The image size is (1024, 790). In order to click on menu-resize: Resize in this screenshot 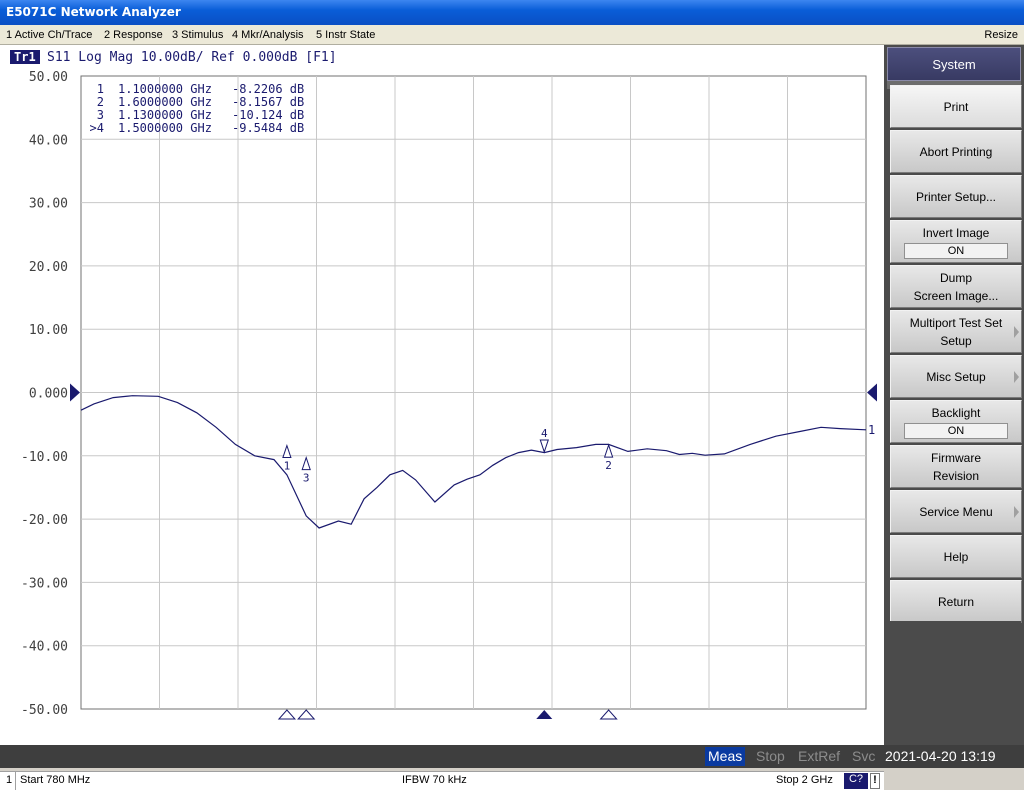, I will do `click(1001, 35)`.